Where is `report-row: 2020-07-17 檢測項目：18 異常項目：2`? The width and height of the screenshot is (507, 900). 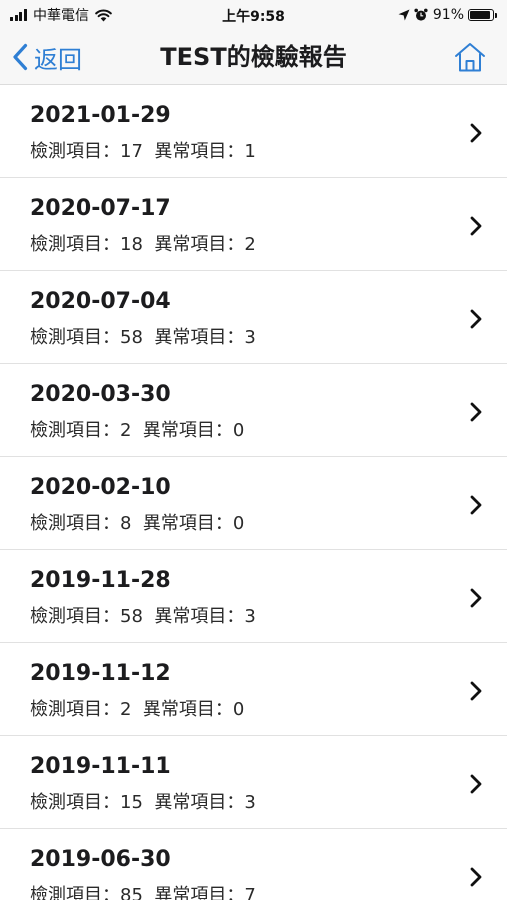
report-row: 2020-07-17 檢測項目：18 異常項目：2 is located at coordinates (253, 224).